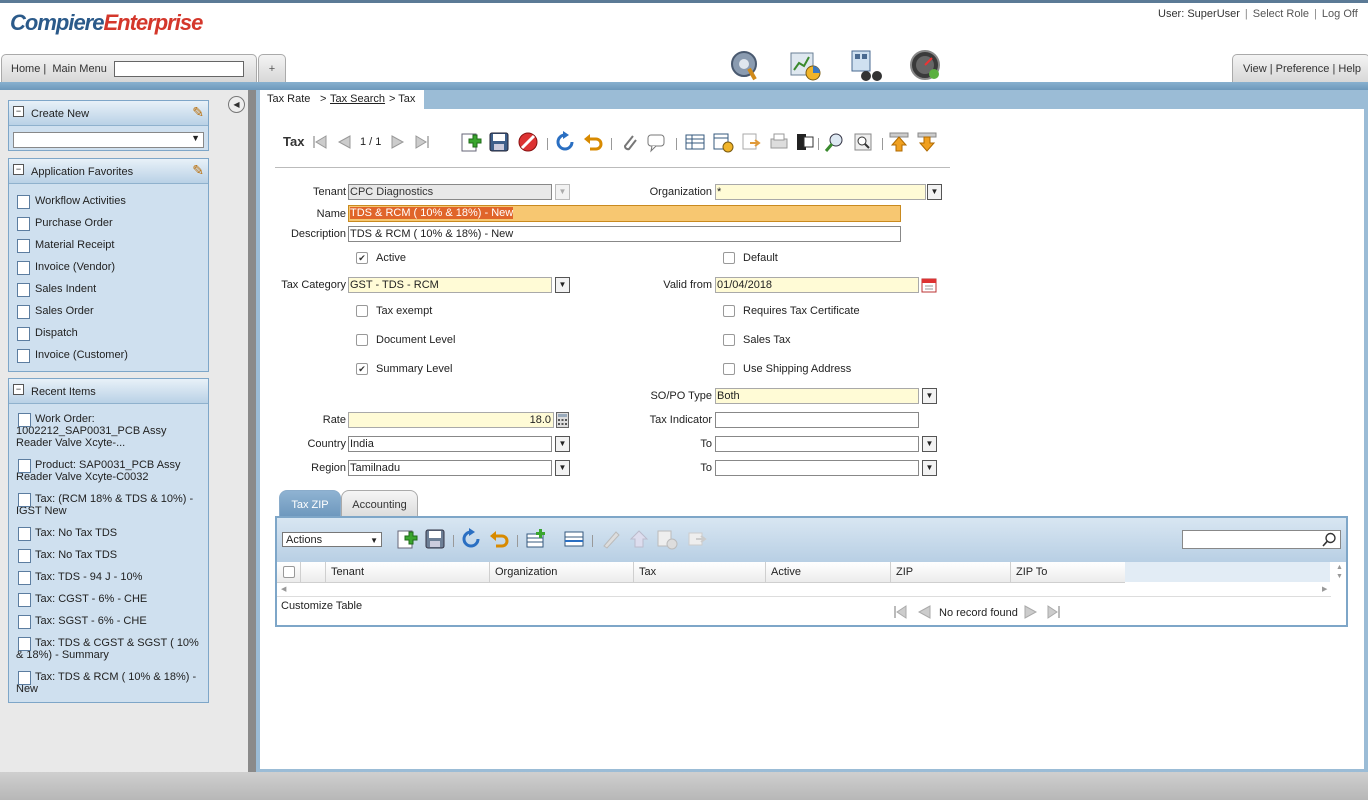 The height and width of the screenshot is (800, 1368). What do you see at coordinates (450, 468) in the screenshot?
I see `region-field: Tamilnadu` at bounding box center [450, 468].